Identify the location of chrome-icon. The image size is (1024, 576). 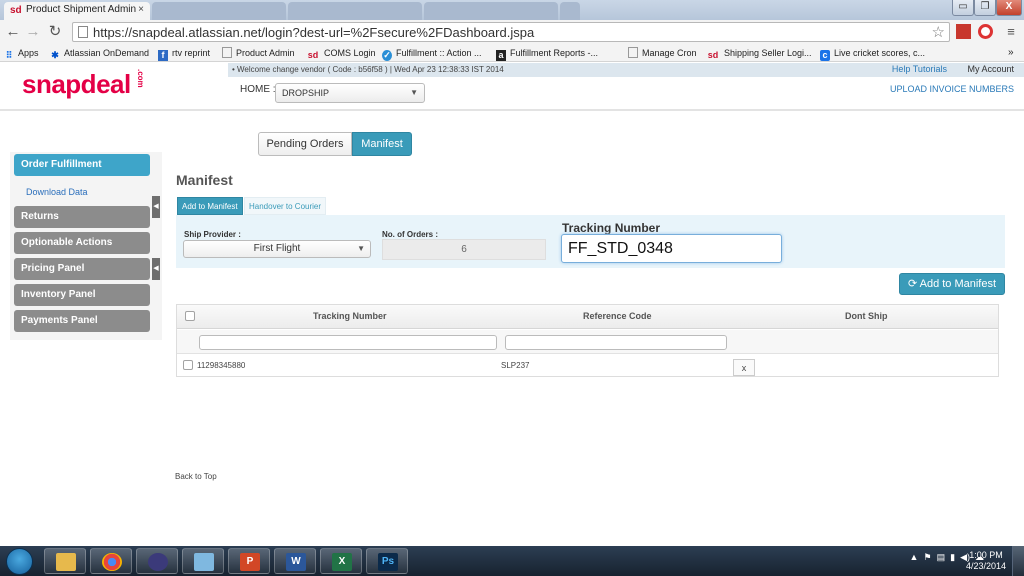
(112, 562).